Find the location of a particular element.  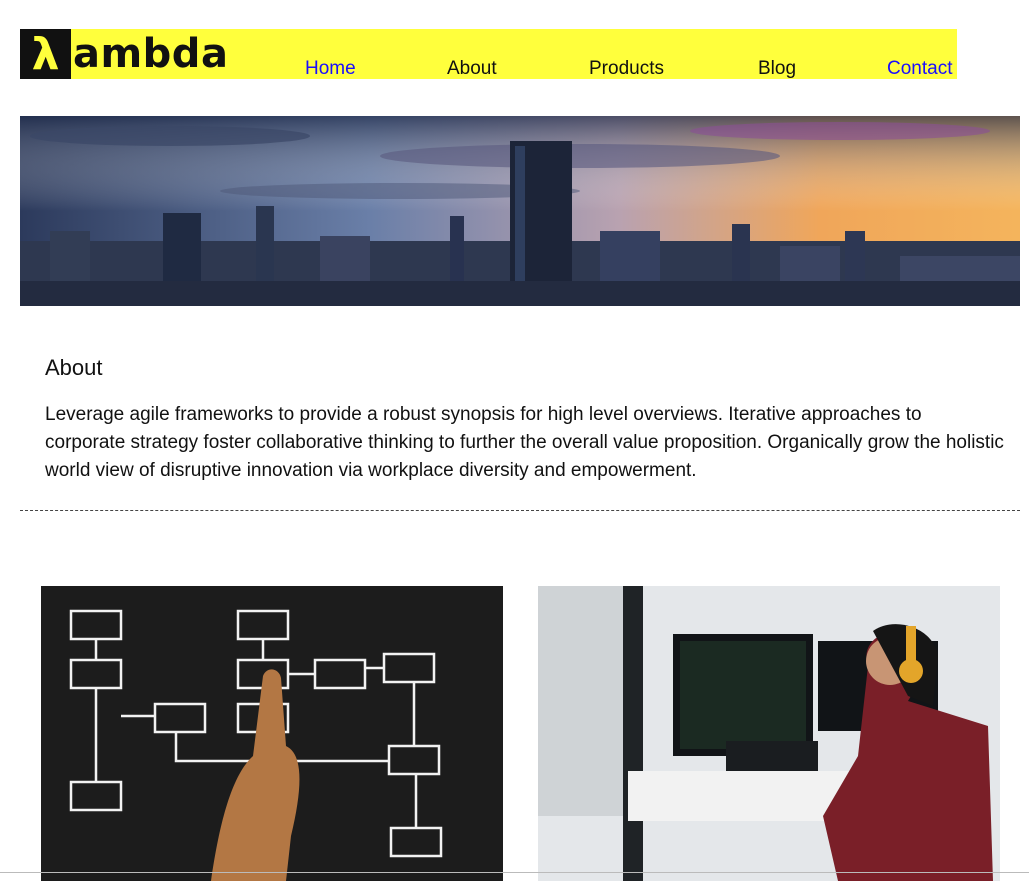

logo-wordmark: ambda is located at coordinates (151, 54).